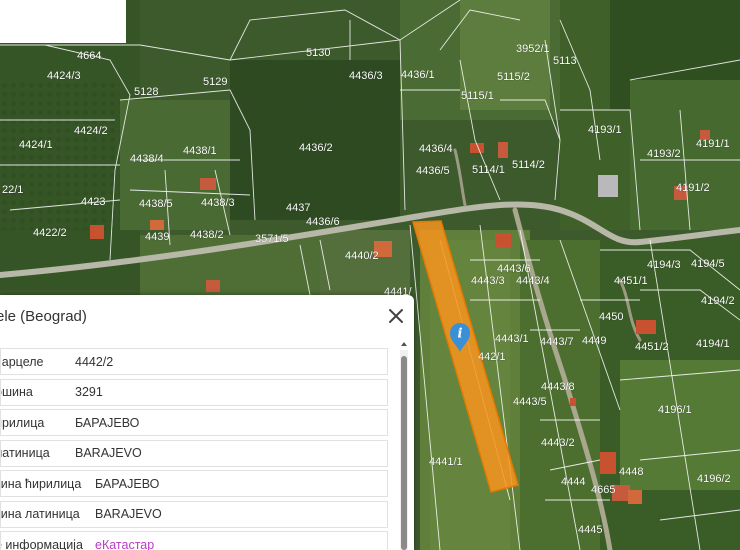 Image resolution: width=740 pixels, height=550 pixels. Describe the element at coordinates (713, 344) in the screenshot. I see `parcel-label: 4194/1` at that location.